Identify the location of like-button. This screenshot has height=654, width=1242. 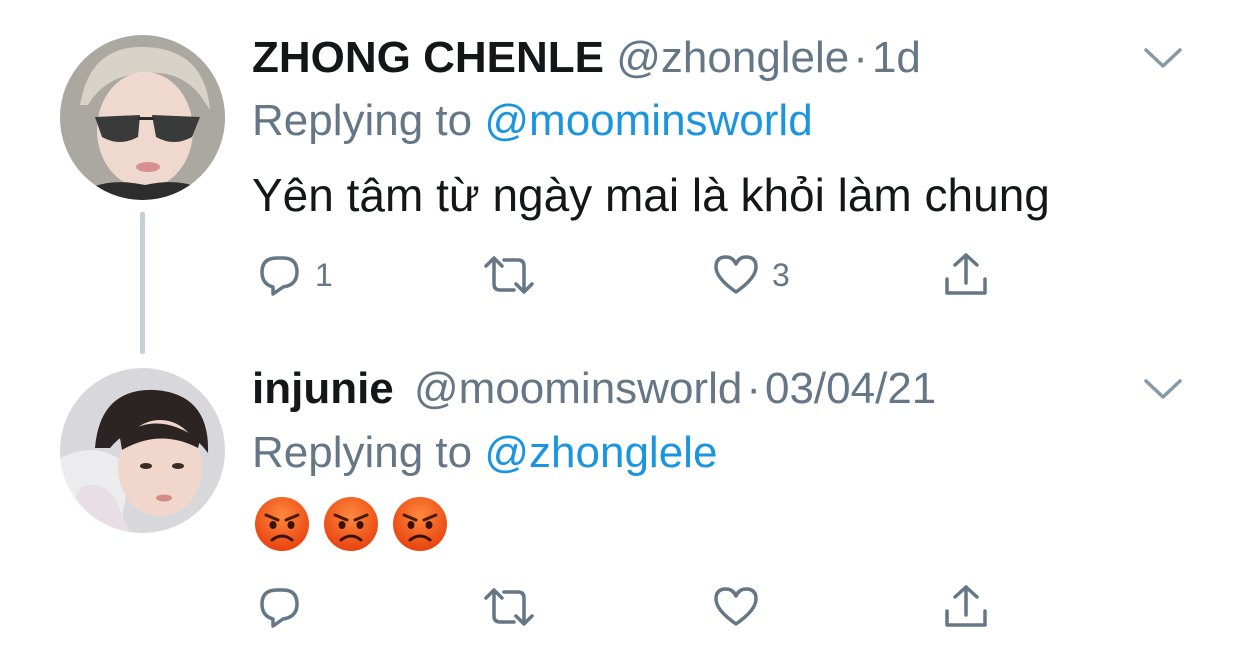
(736, 607).